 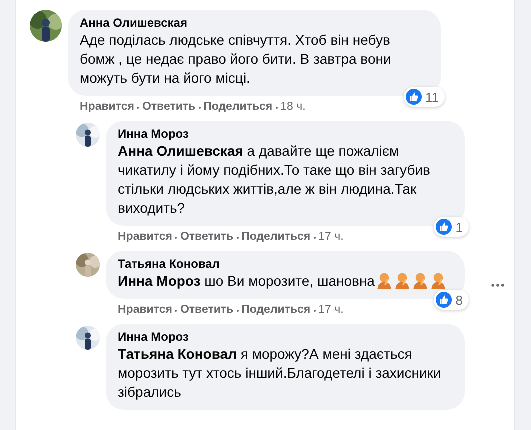 What do you see at coordinates (285, 264) in the screenshot?
I see `author-name: Татьяна Коновал` at bounding box center [285, 264].